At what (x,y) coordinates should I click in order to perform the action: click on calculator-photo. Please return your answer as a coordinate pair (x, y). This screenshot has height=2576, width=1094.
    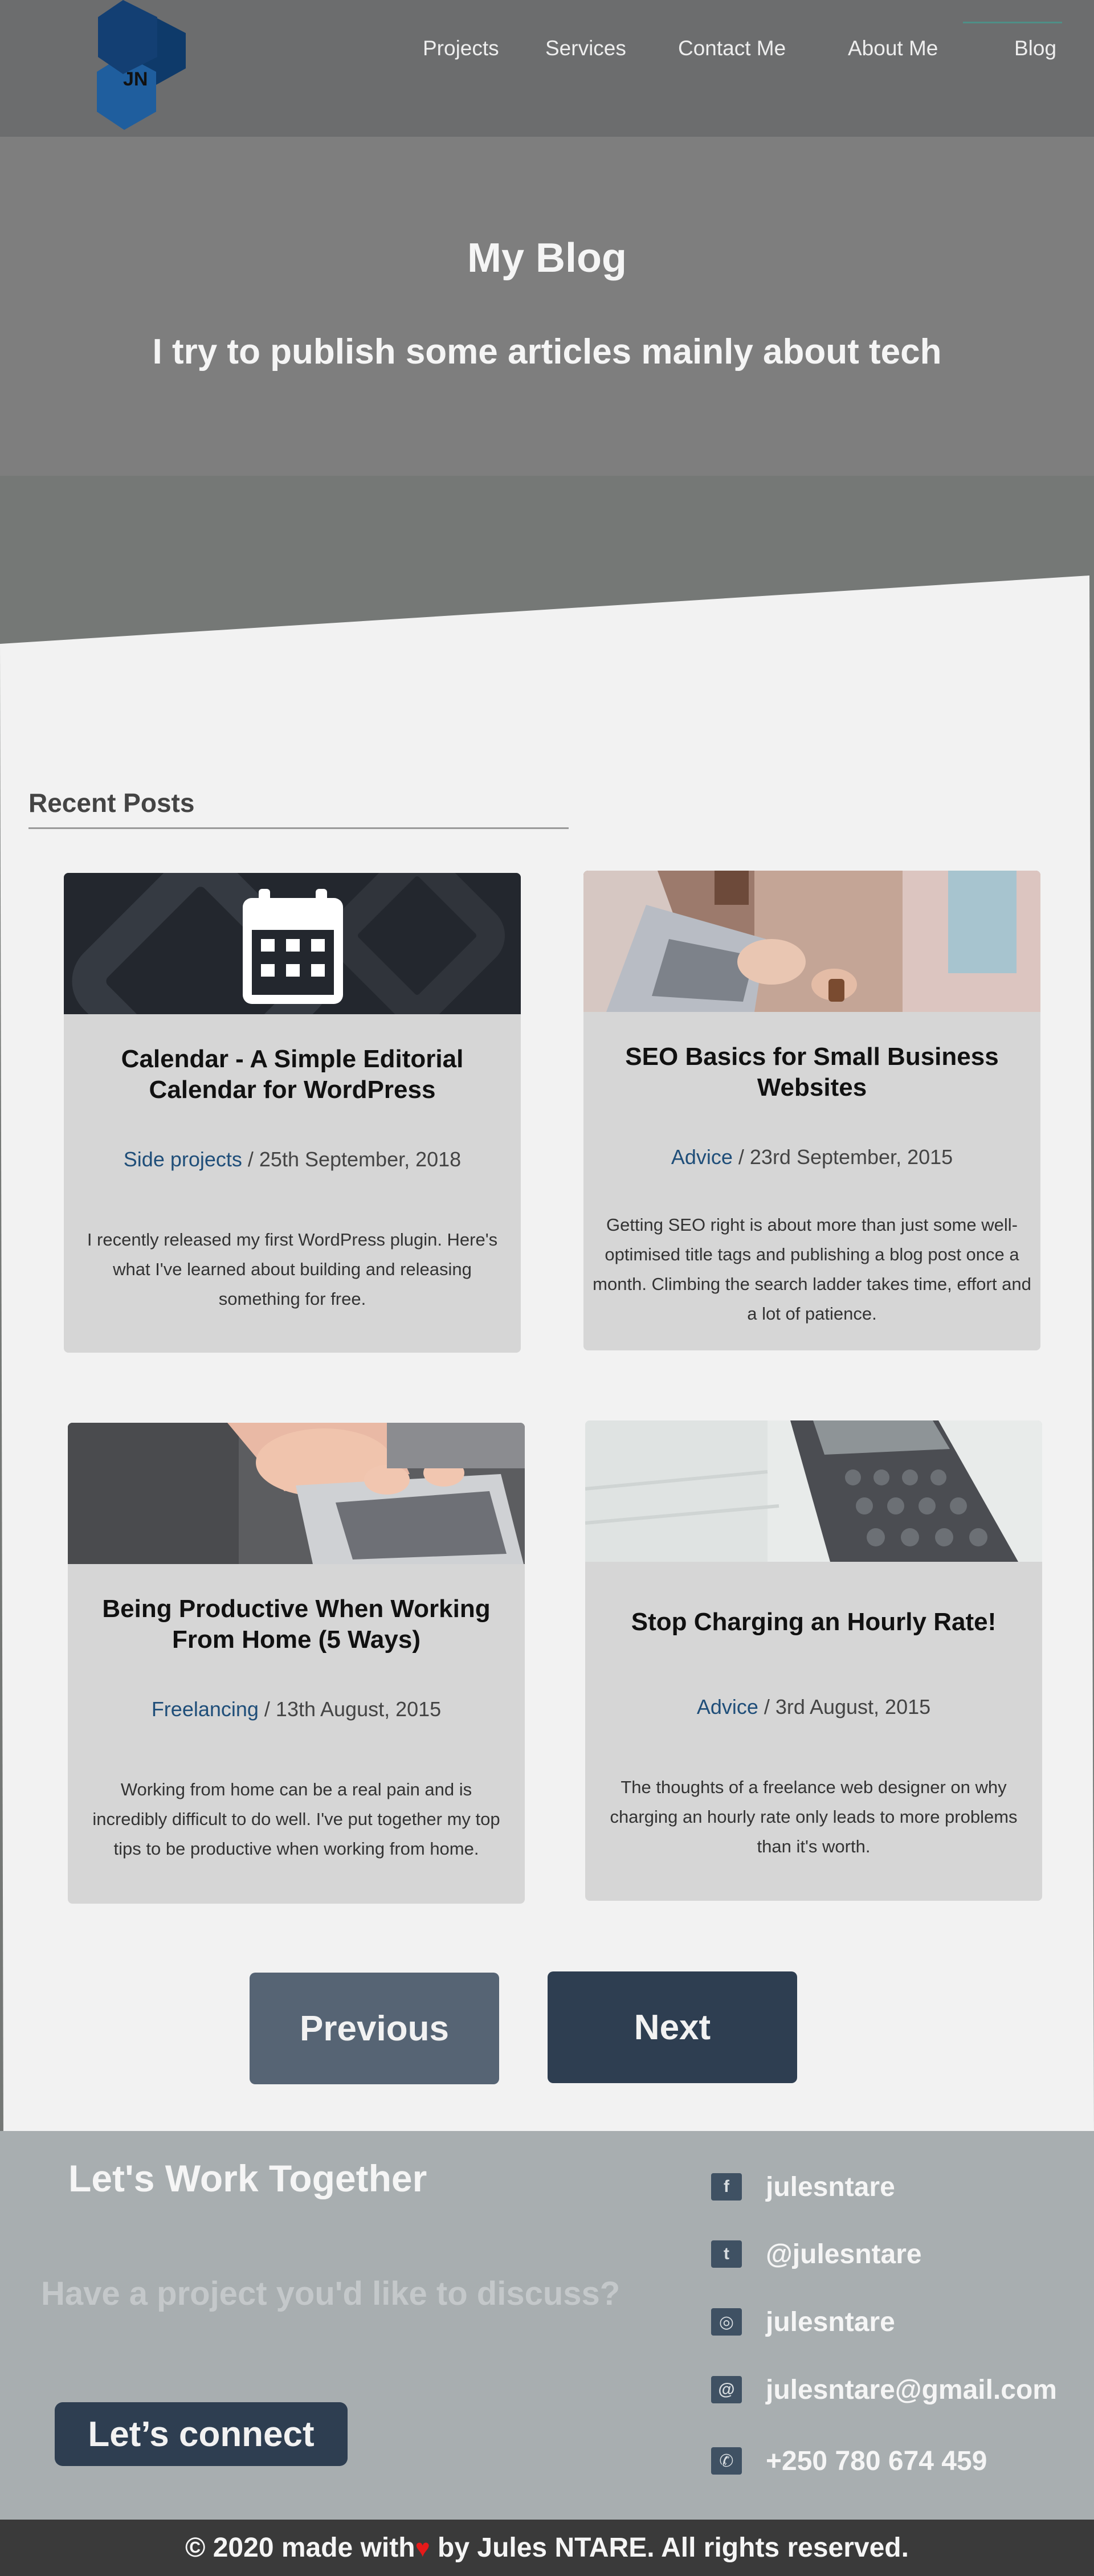
    Looking at the image, I should click on (813, 1491).